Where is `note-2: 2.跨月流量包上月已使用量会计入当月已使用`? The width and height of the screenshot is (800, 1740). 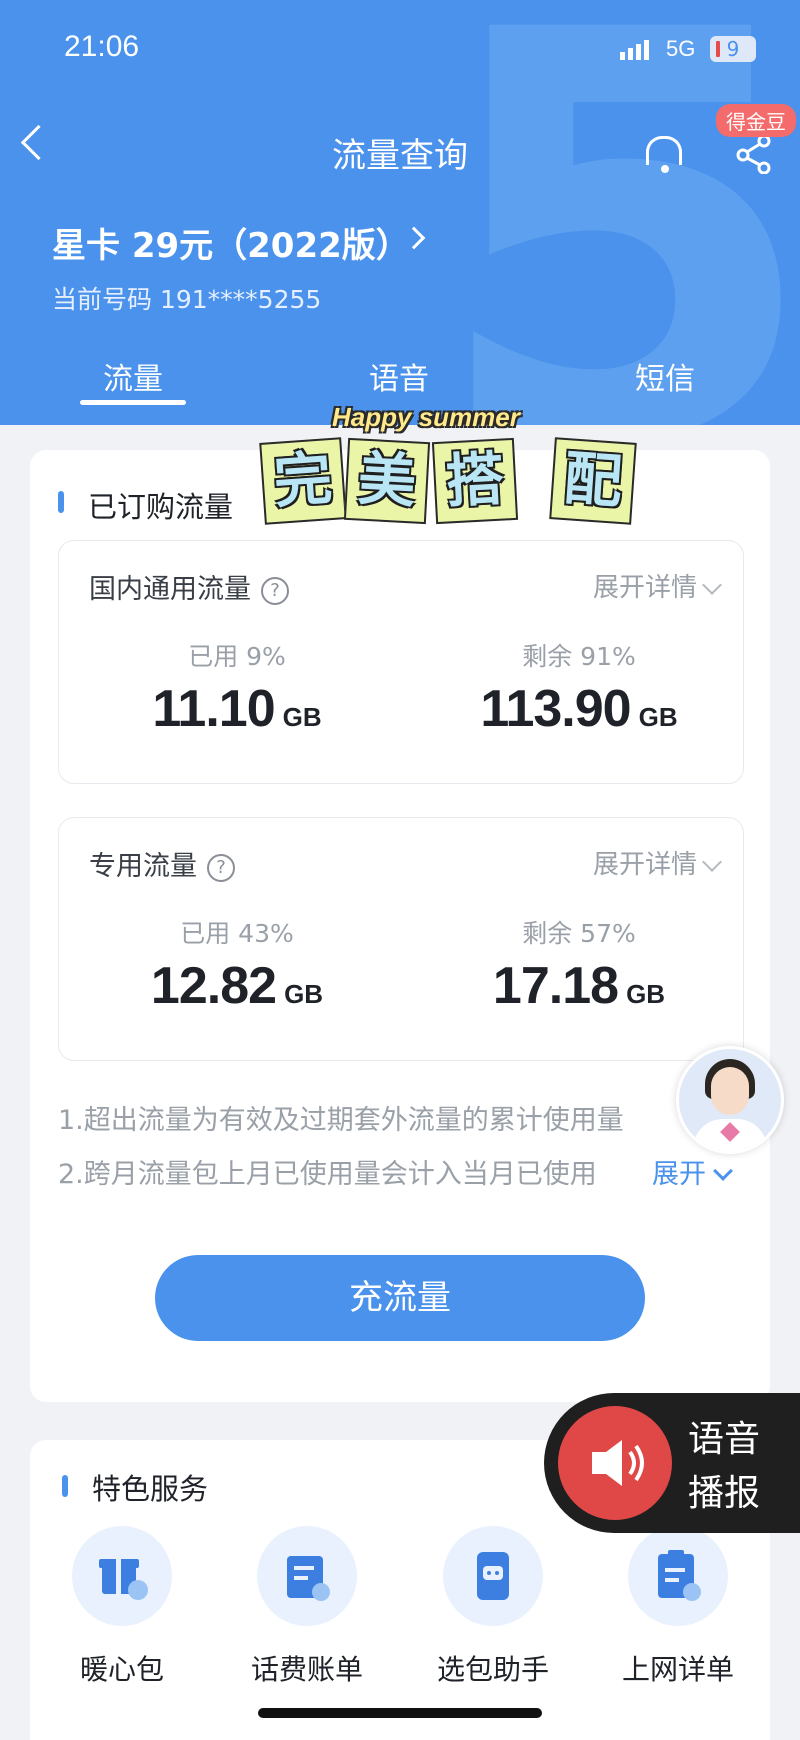
note-2: 2.跨月流量包上月已使用量会计入当月已使用 is located at coordinates (327, 1174).